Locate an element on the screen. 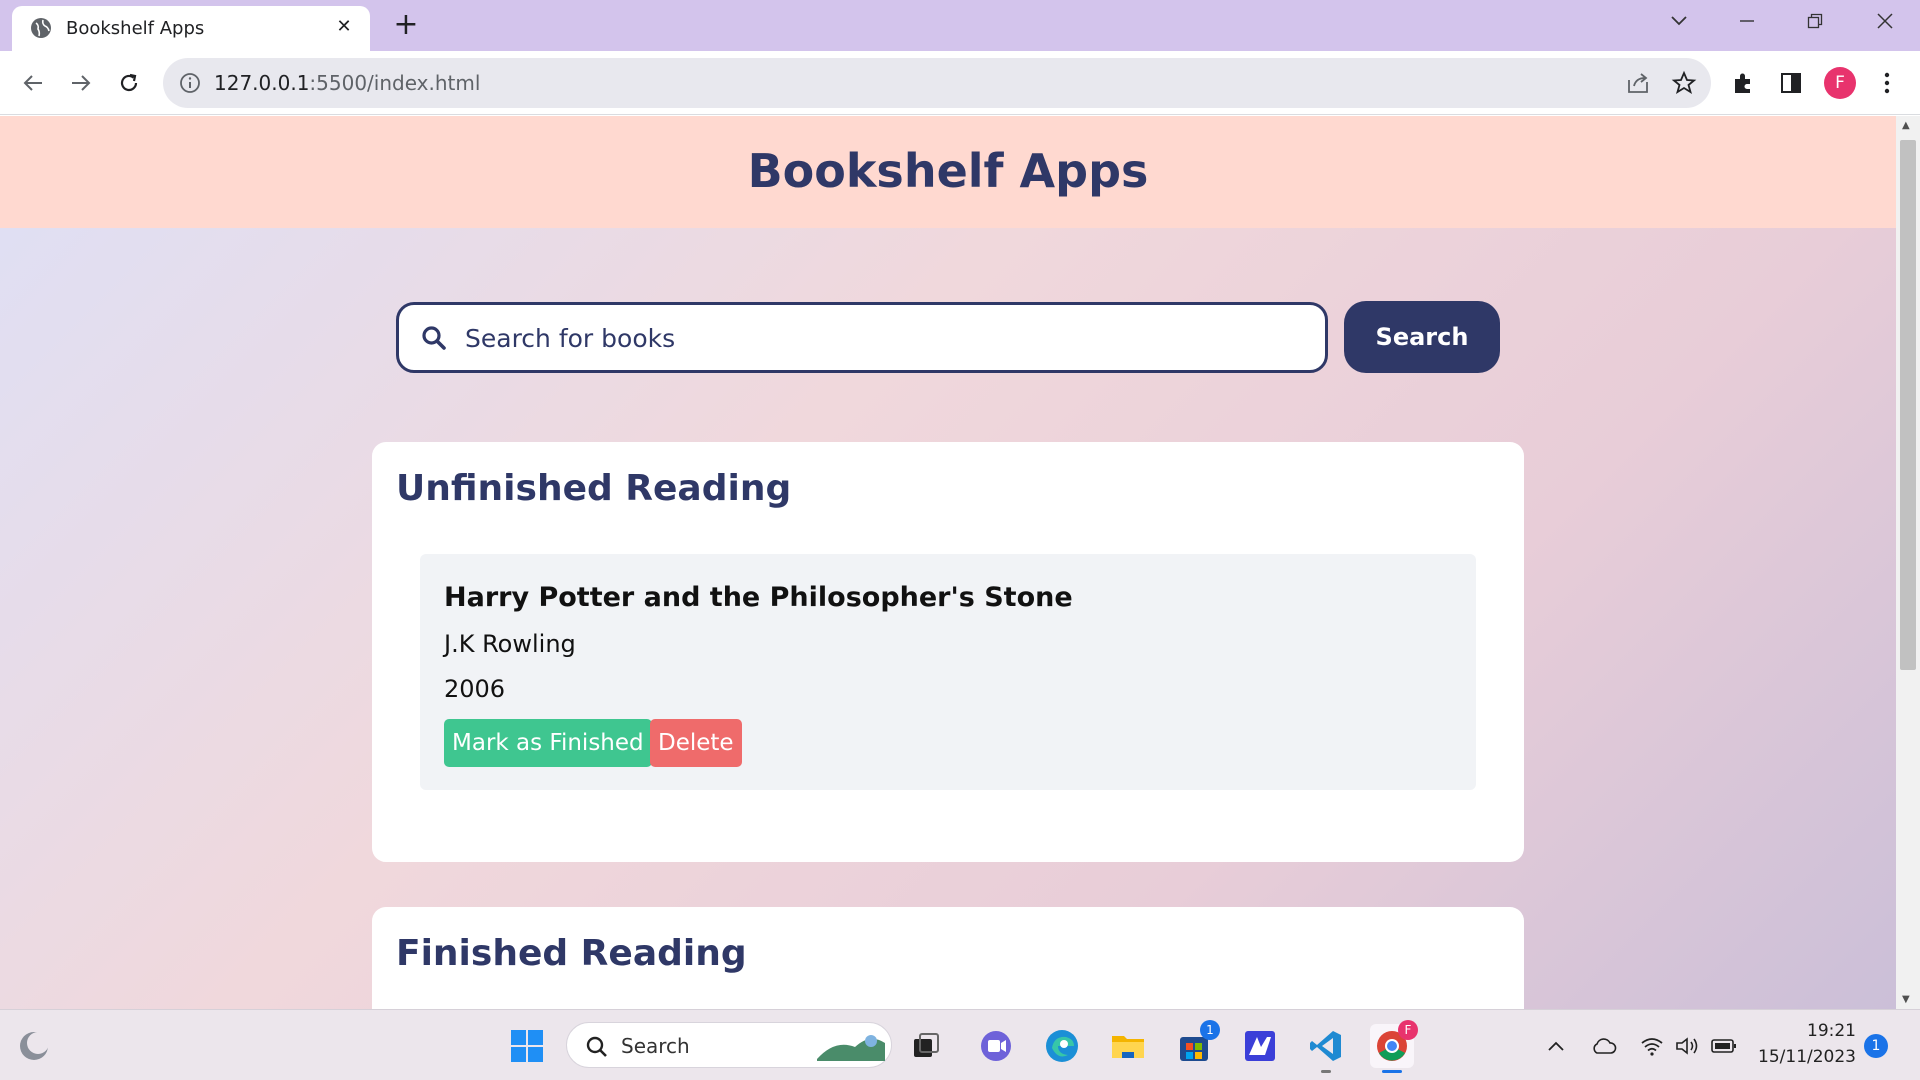 This screenshot has height=1080, width=1920. edge-button is located at coordinates (1062, 1046).